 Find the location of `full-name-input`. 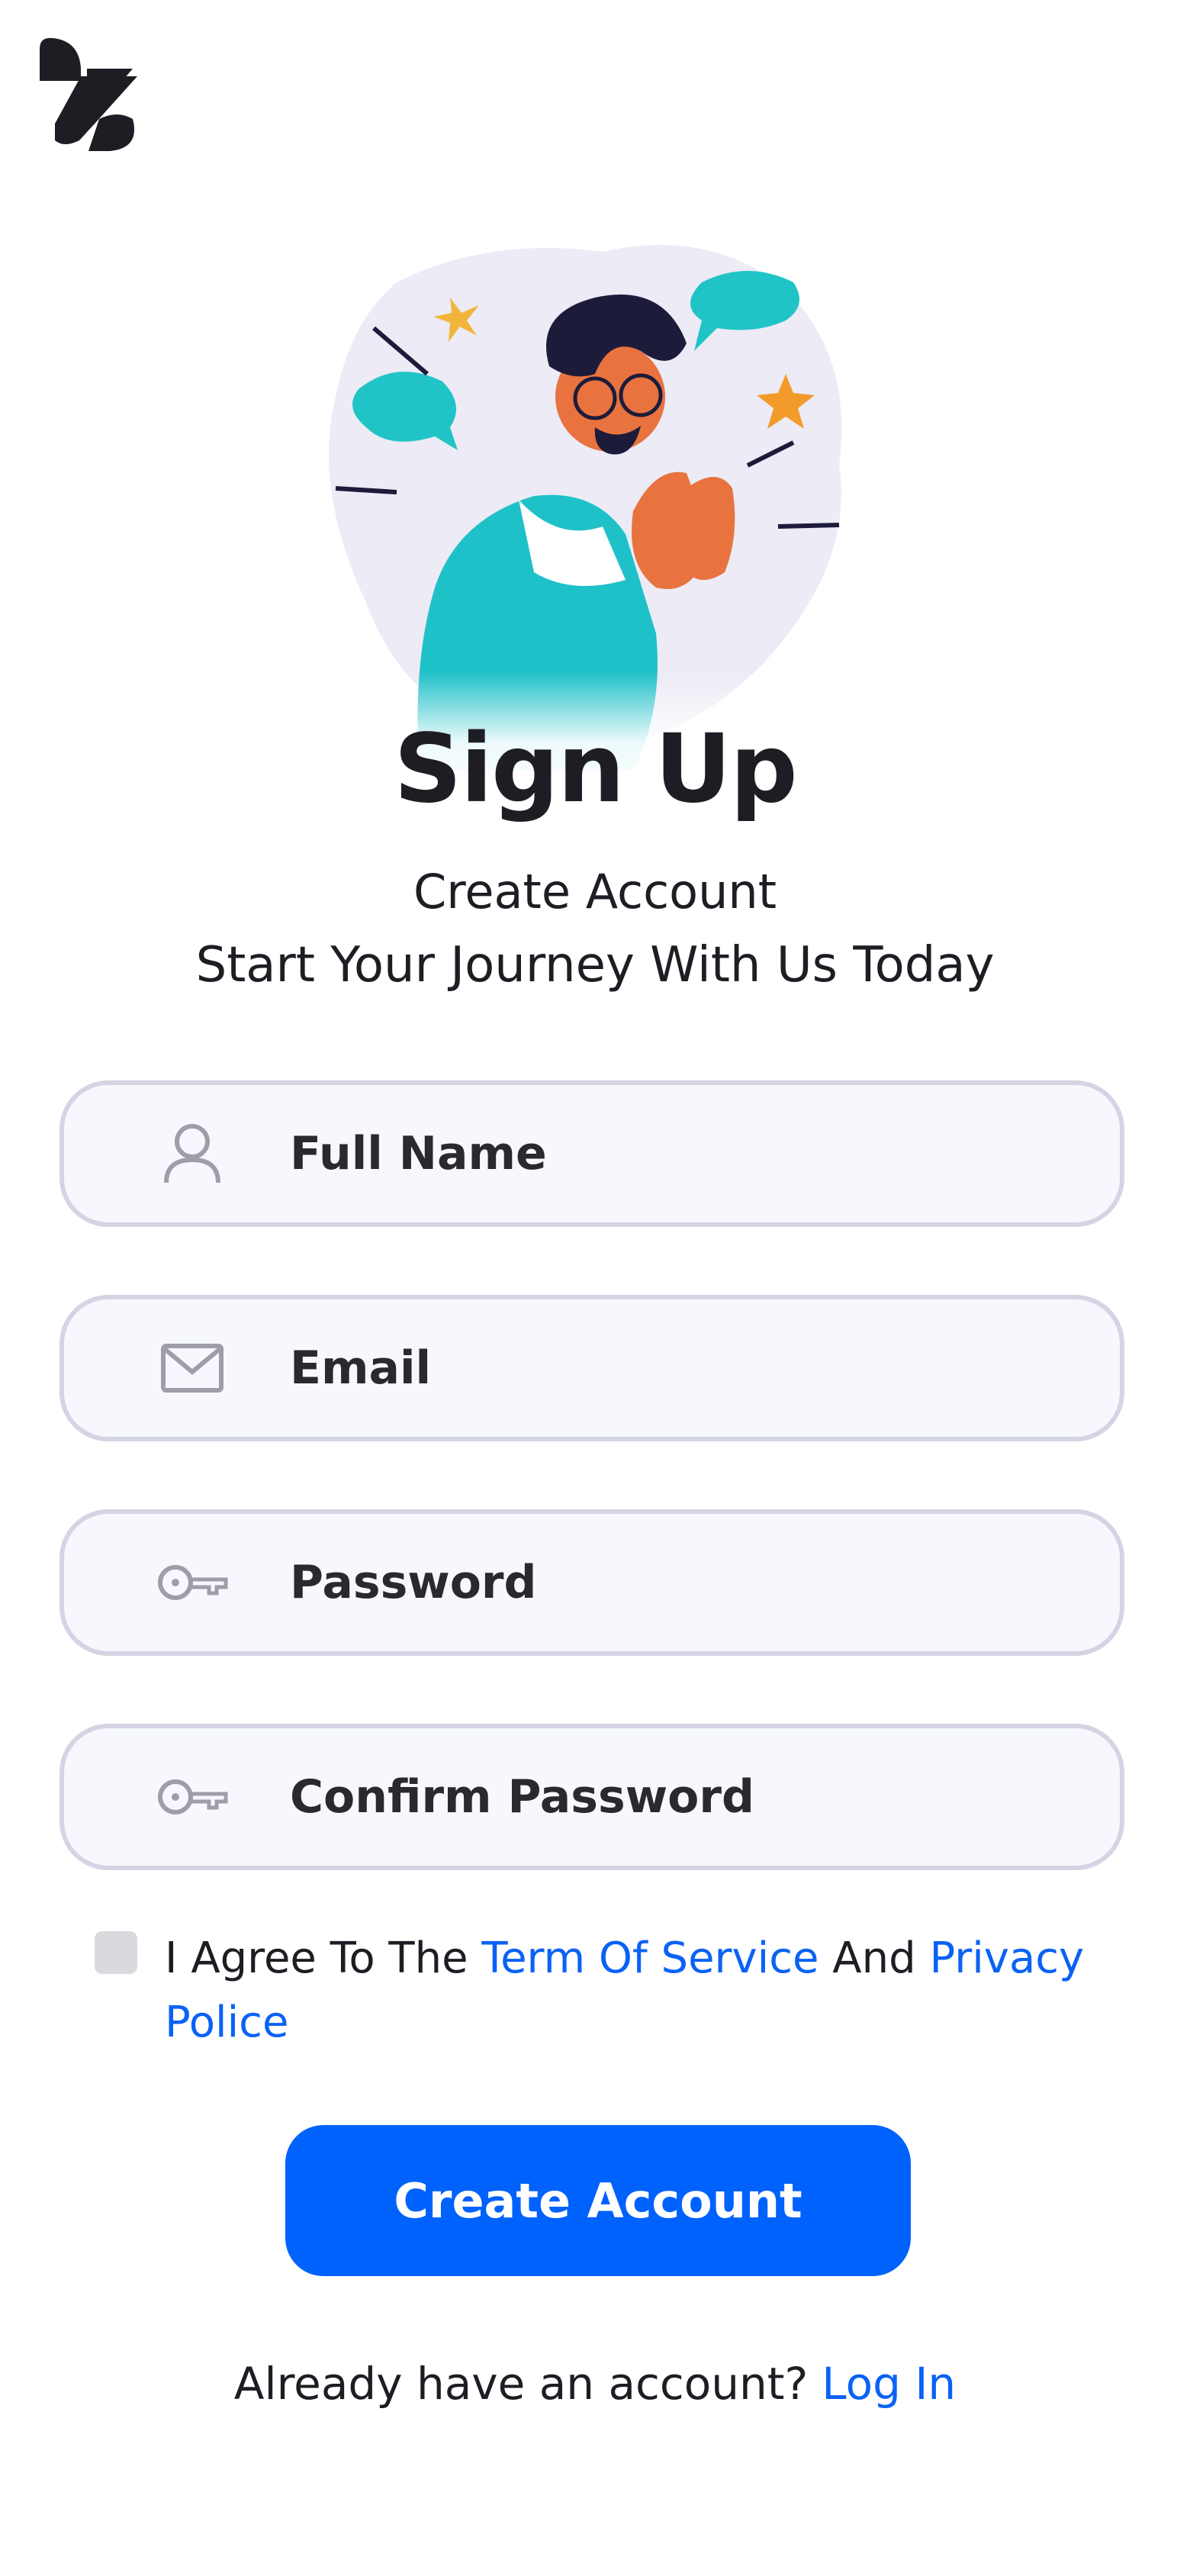

full-name-input is located at coordinates (690, 1153).